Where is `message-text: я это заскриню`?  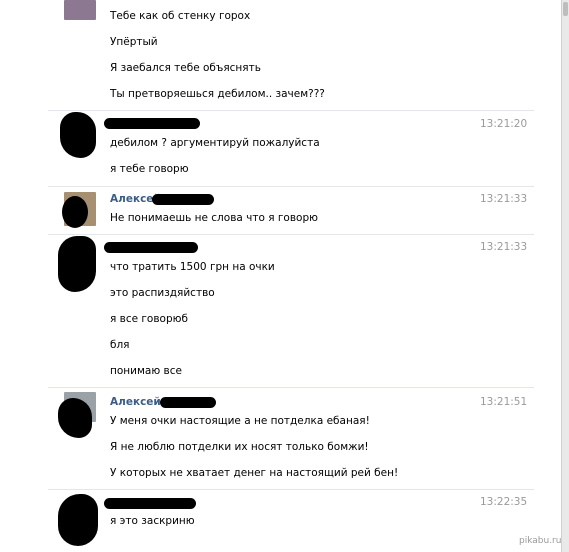
message-text: я это заскриню is located at coordinates (152, 521).